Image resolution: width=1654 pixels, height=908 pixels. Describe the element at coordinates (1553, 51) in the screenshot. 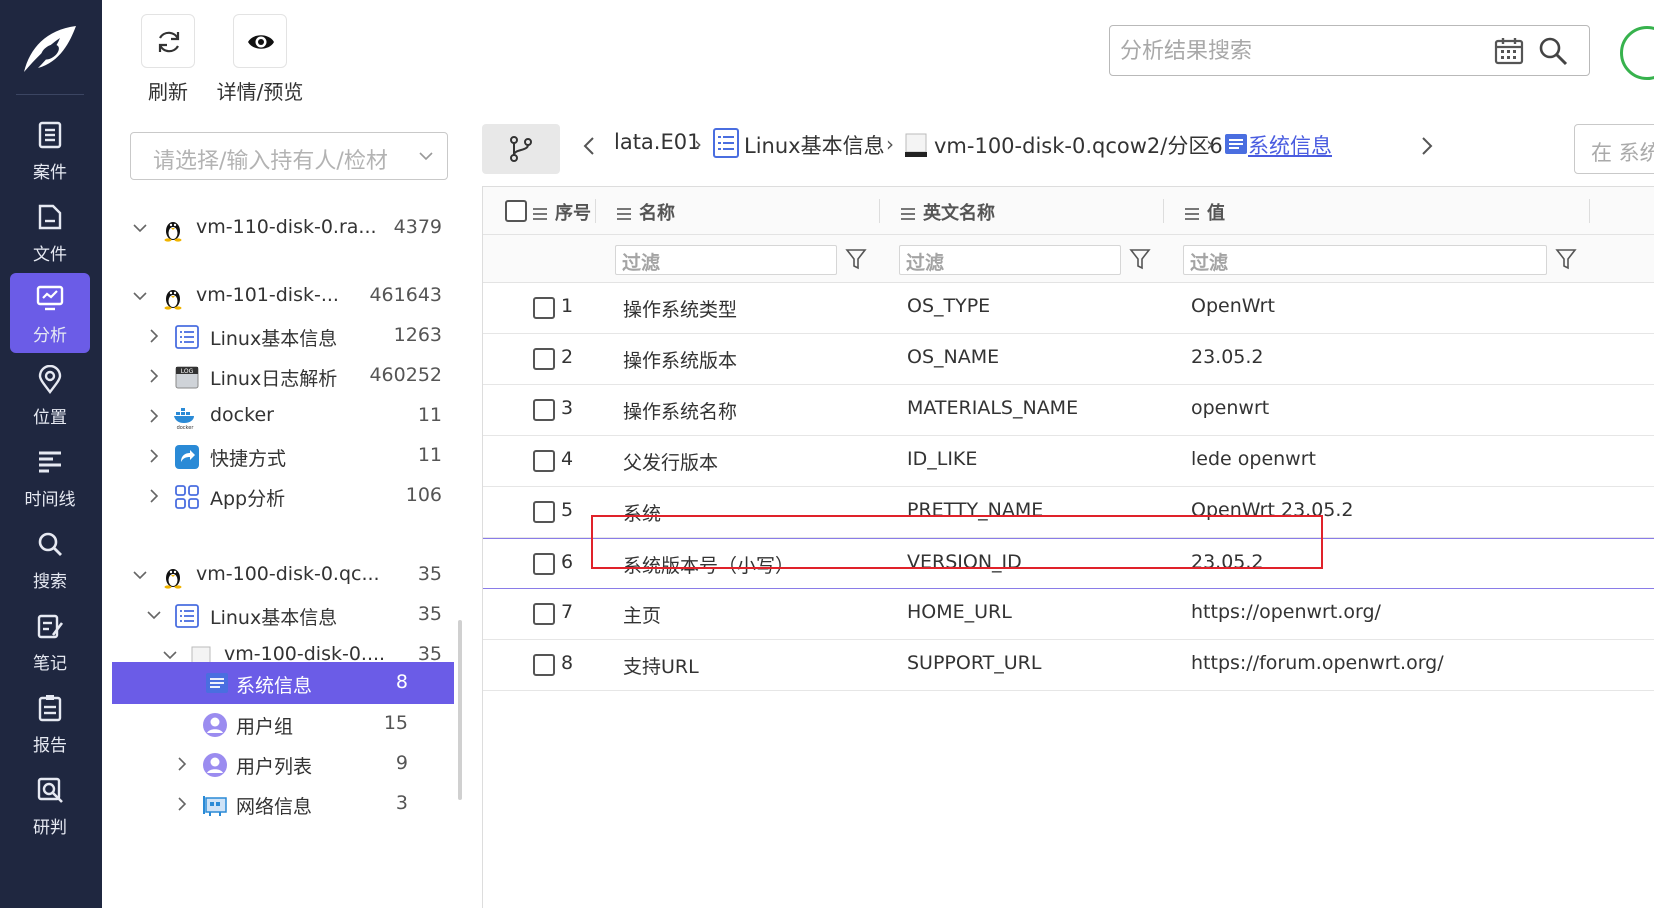

I see `search-icon` at that location.